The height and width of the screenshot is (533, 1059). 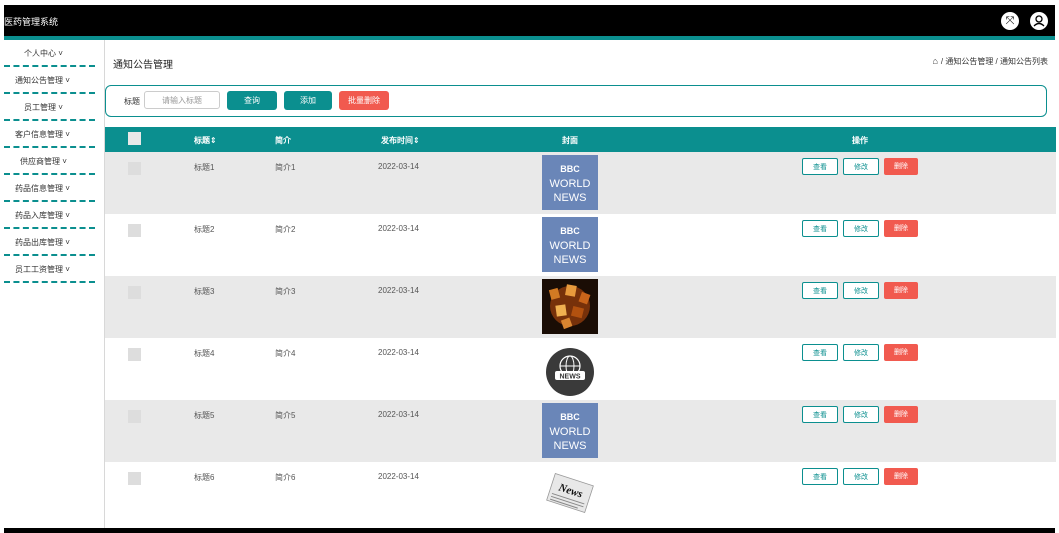 What do you see at coordinates (204, 167) in the screenshot?
I see `cell-title: 标题1` at bounding box center [204, 167].